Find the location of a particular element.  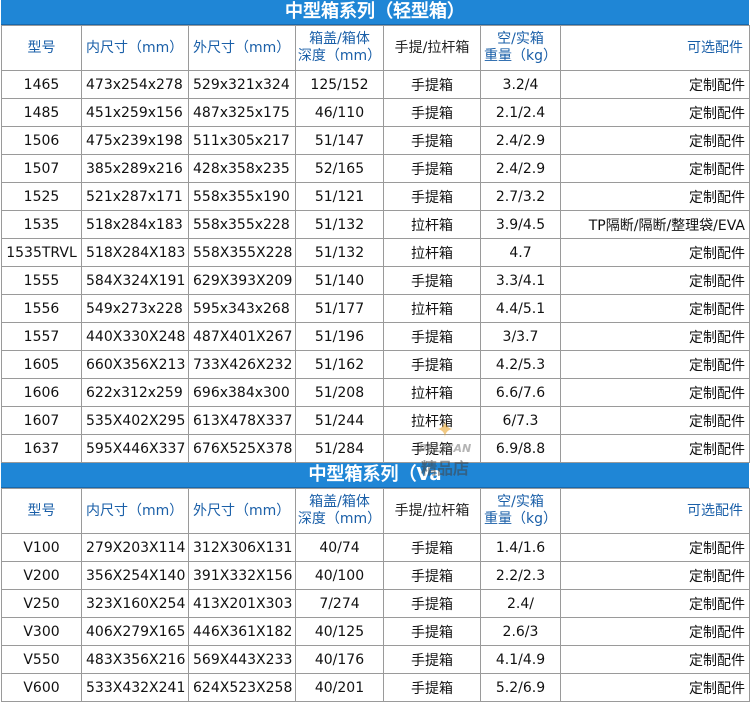

cell-outer-size: 511x305x217 is located at coordinates (242, 140).